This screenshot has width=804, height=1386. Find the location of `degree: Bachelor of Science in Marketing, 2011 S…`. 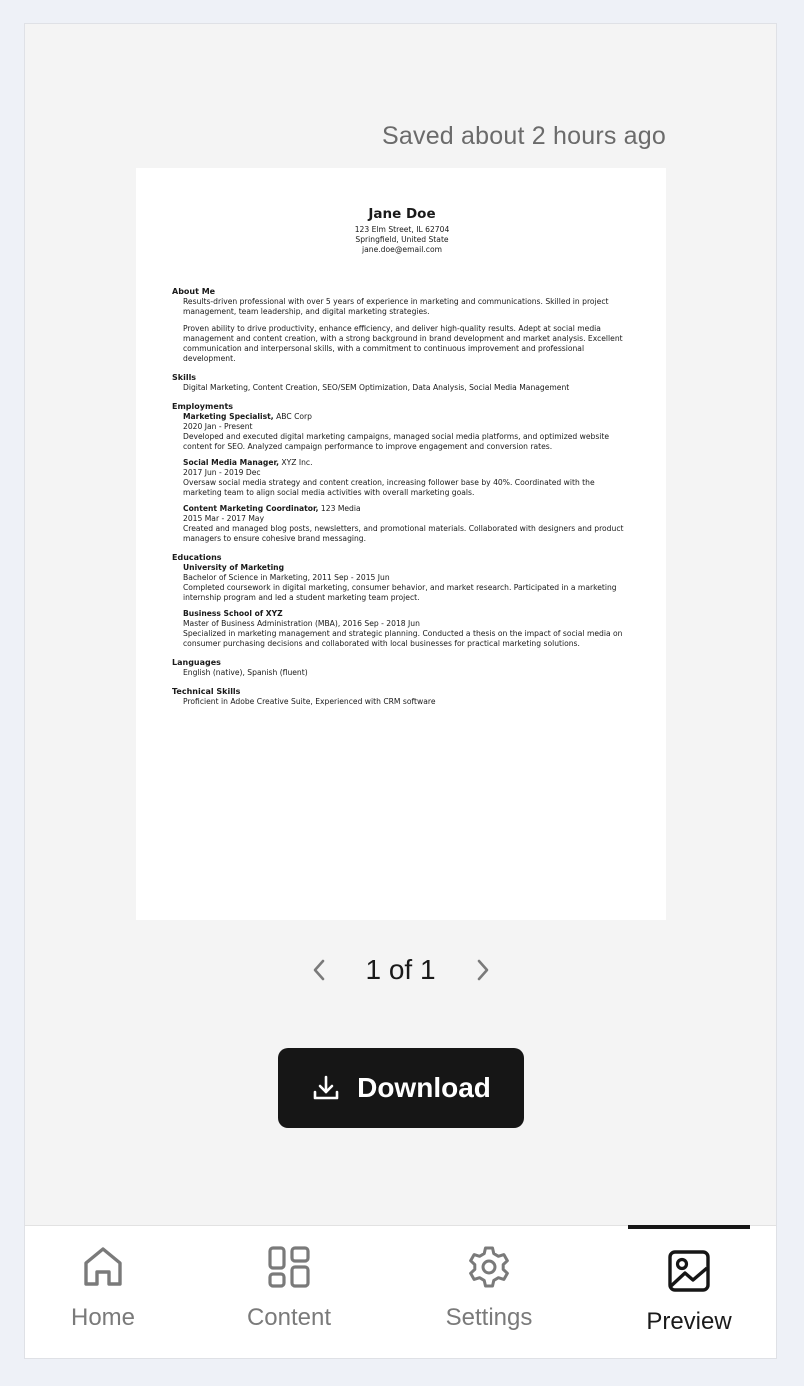

degree: Bachelor of Science in Marketing, 2011 S… is located at coordinates (286, 577).